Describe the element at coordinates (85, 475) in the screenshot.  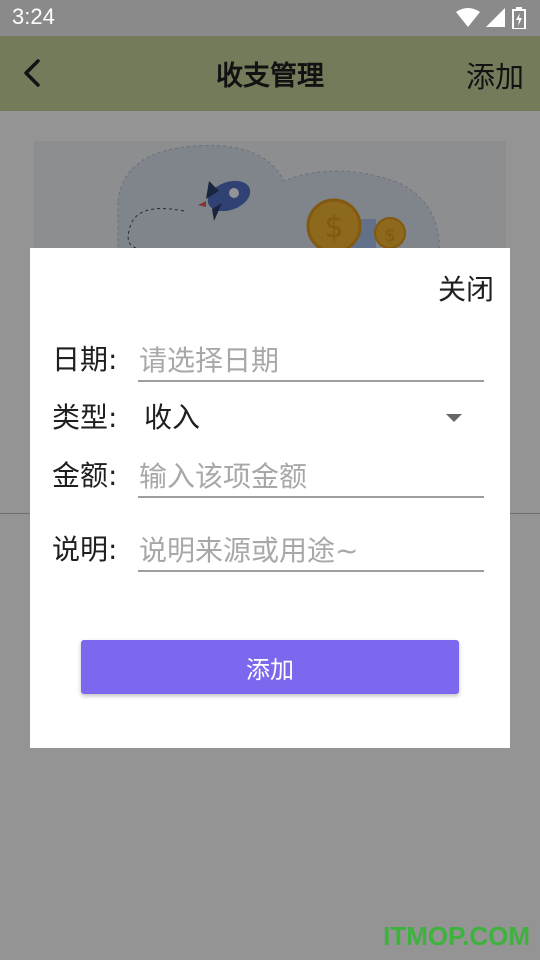
I see `amount-label: 金额:` at that location.